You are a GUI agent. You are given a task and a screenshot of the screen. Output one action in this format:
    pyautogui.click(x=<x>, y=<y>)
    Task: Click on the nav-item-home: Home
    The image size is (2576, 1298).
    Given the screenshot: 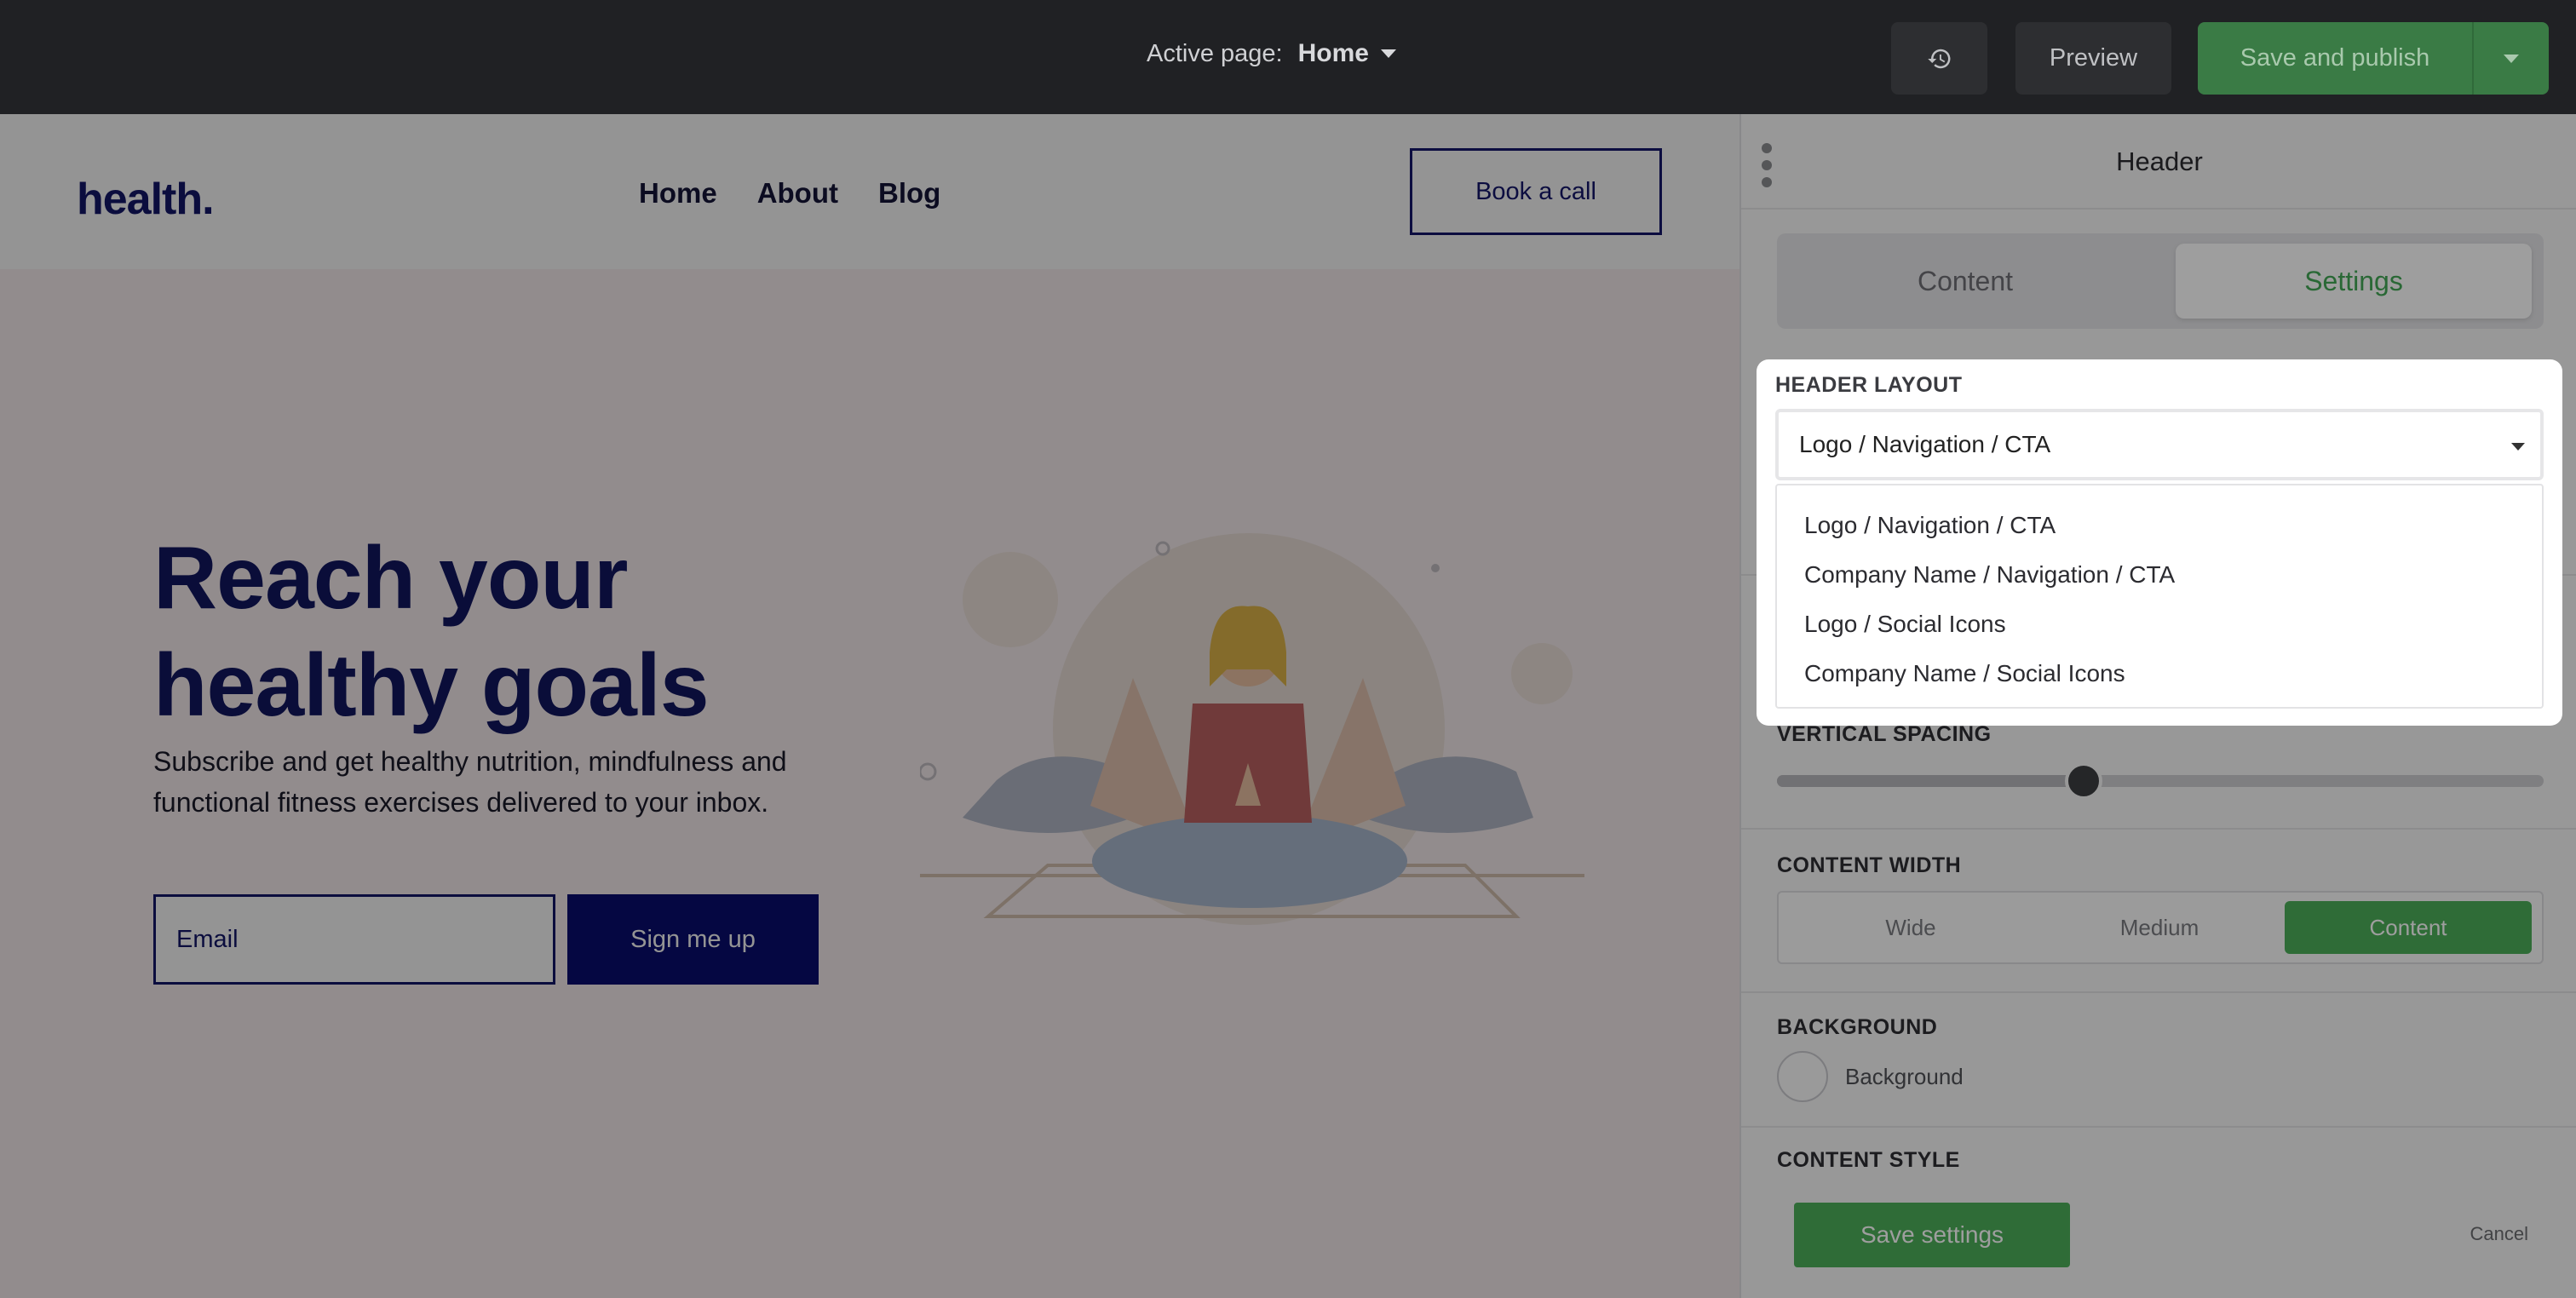 What is the action you would take?
    pyautogui.click(x=678, y=194)
    